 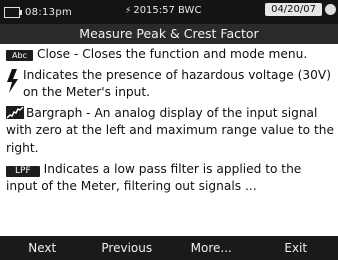 What do you see at coordinates (330, 9) in the screenshot?
I see `status-circle-icon` at bounding box center [330, 9].